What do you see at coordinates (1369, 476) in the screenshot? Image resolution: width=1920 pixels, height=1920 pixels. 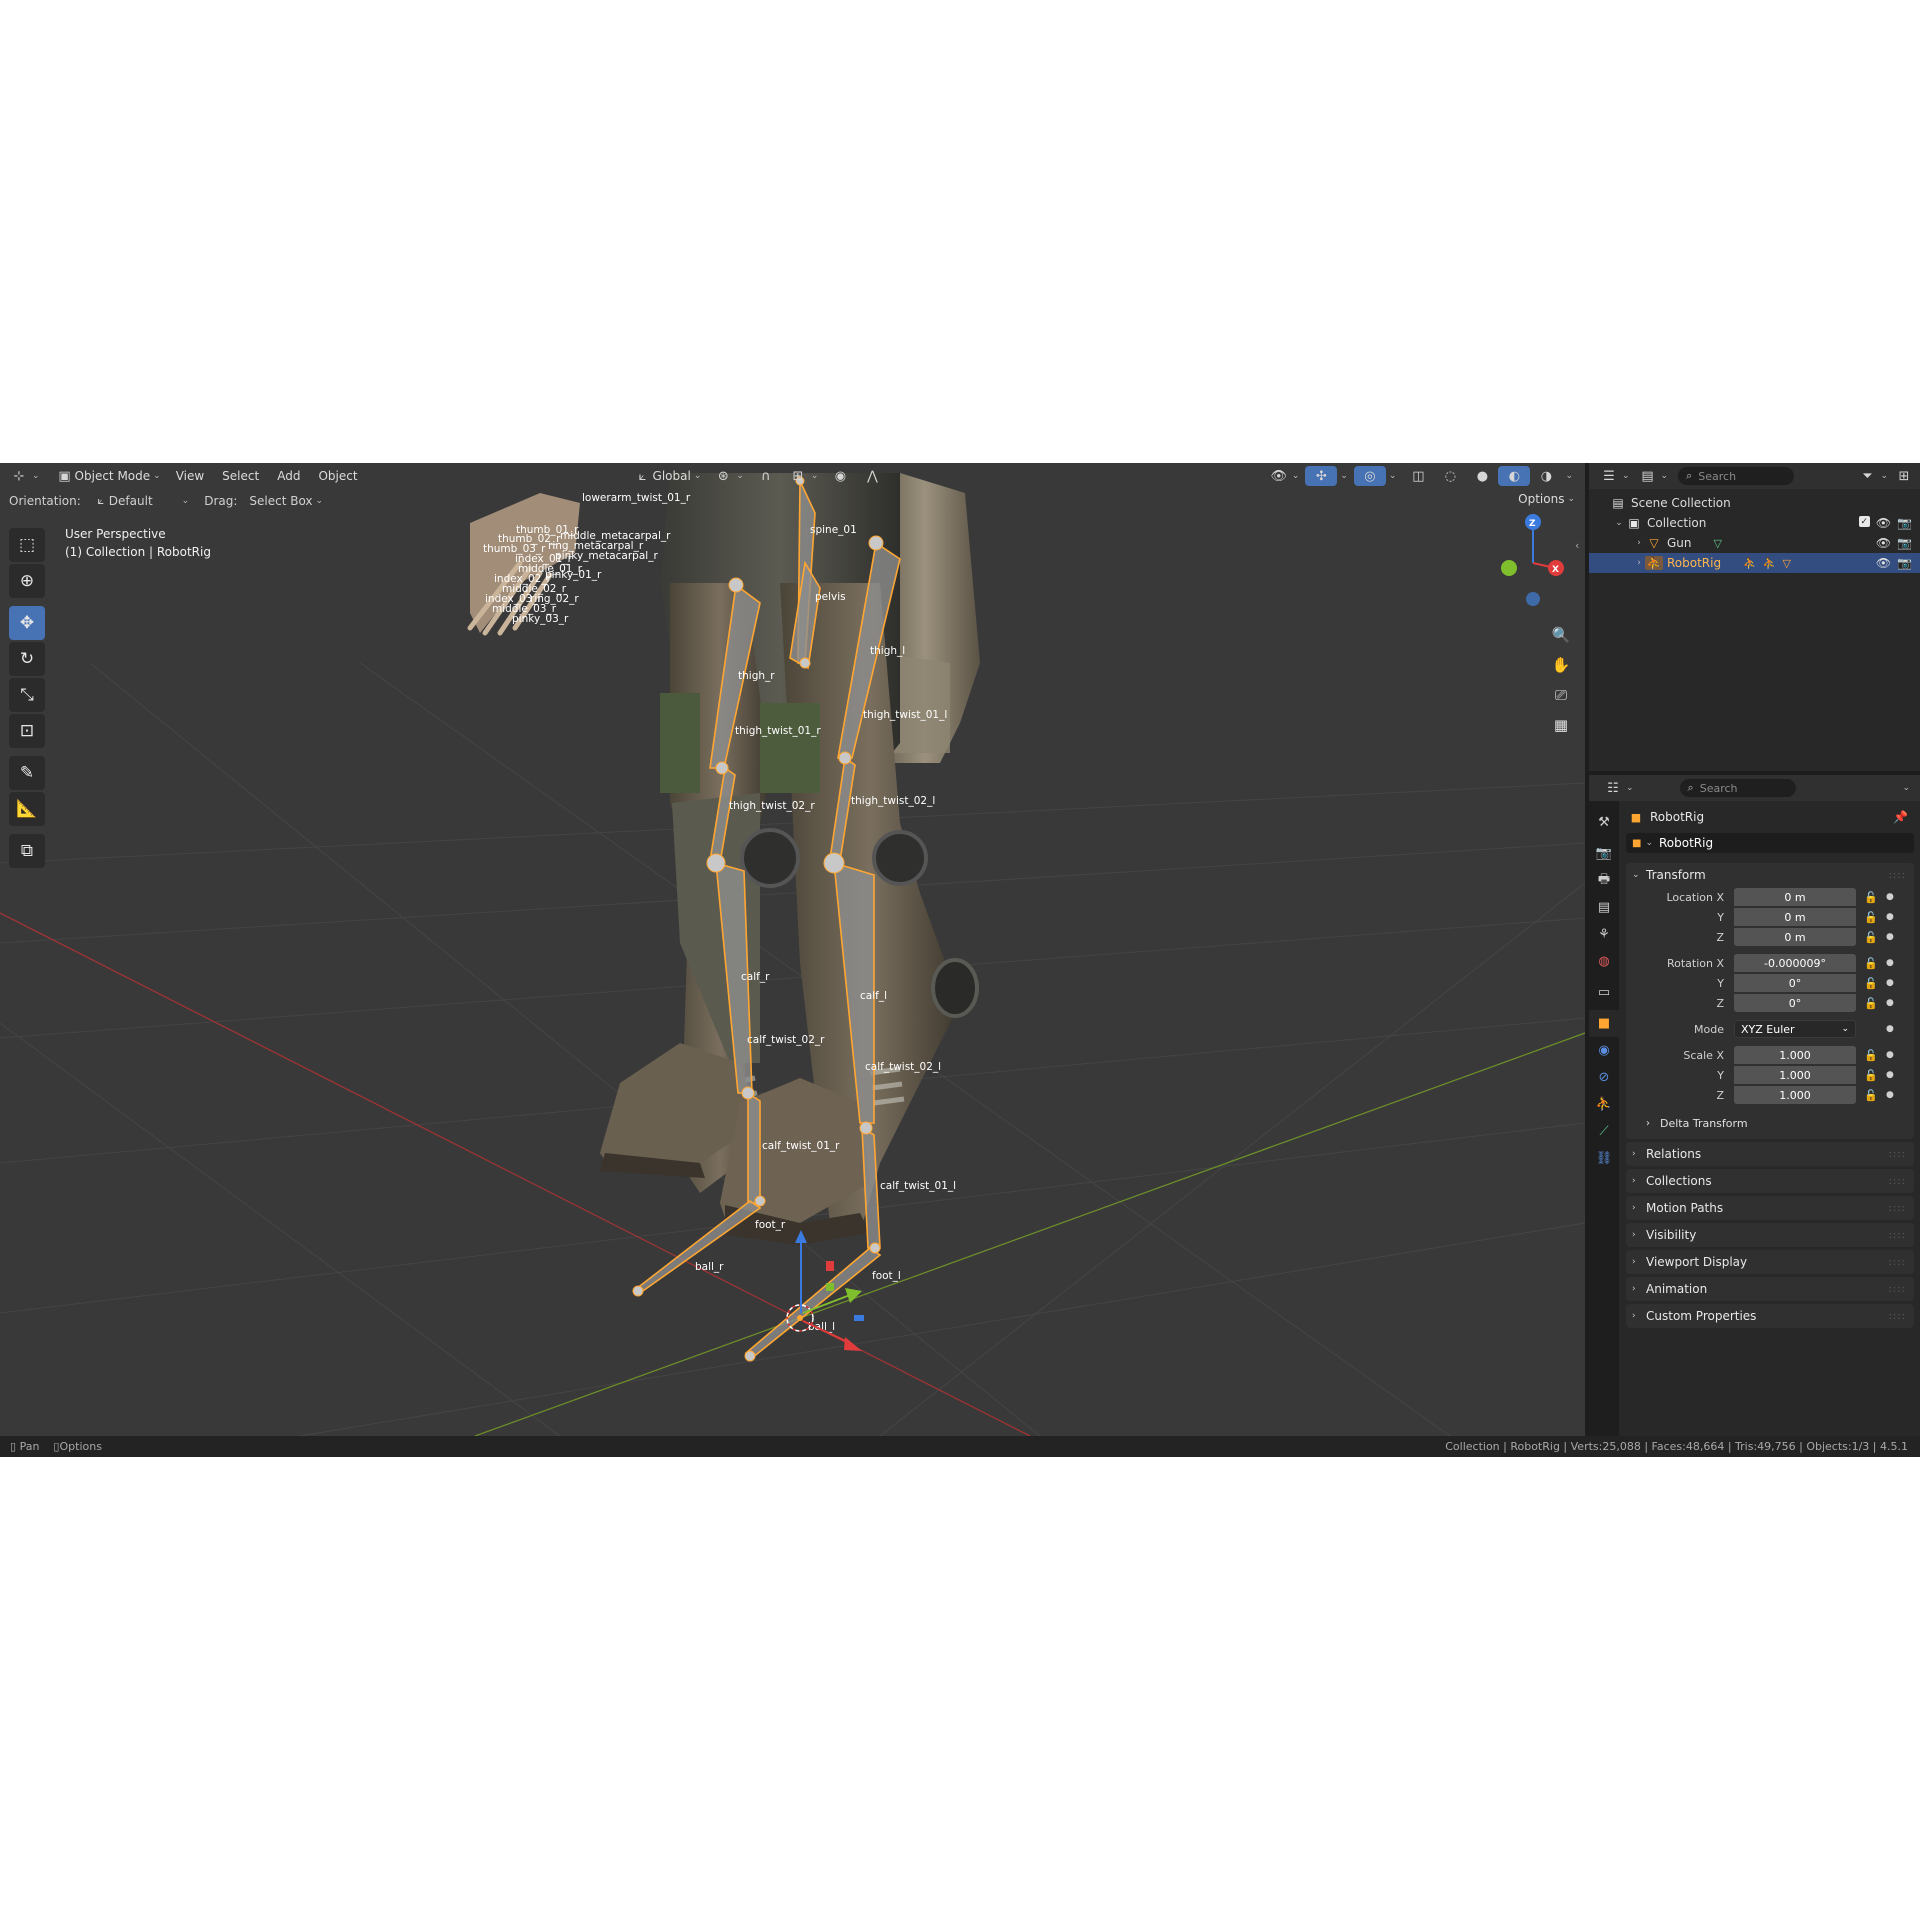 I see `overlays-toggle: ◎` at bounding box center [1369, 476].